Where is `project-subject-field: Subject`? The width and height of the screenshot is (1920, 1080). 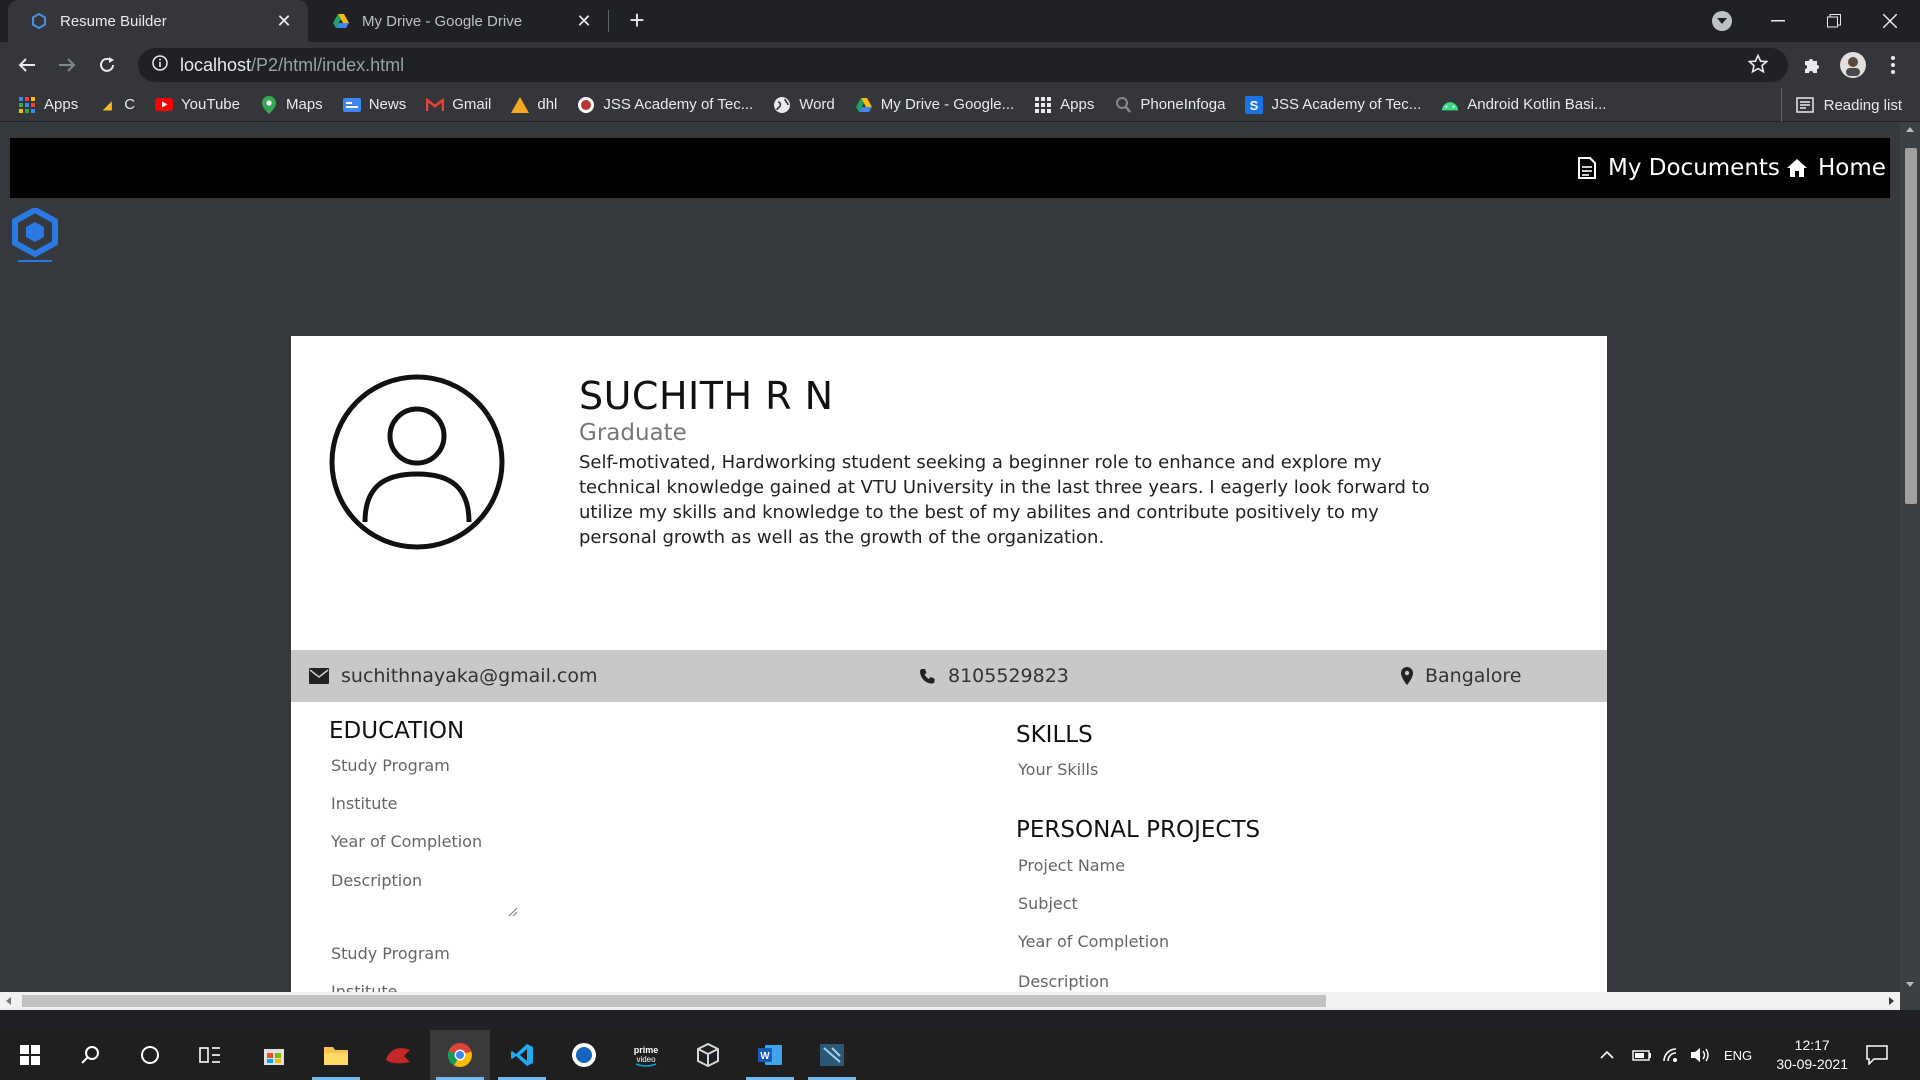
project-subject-field: Subject is located at coordinates (1048, 903).